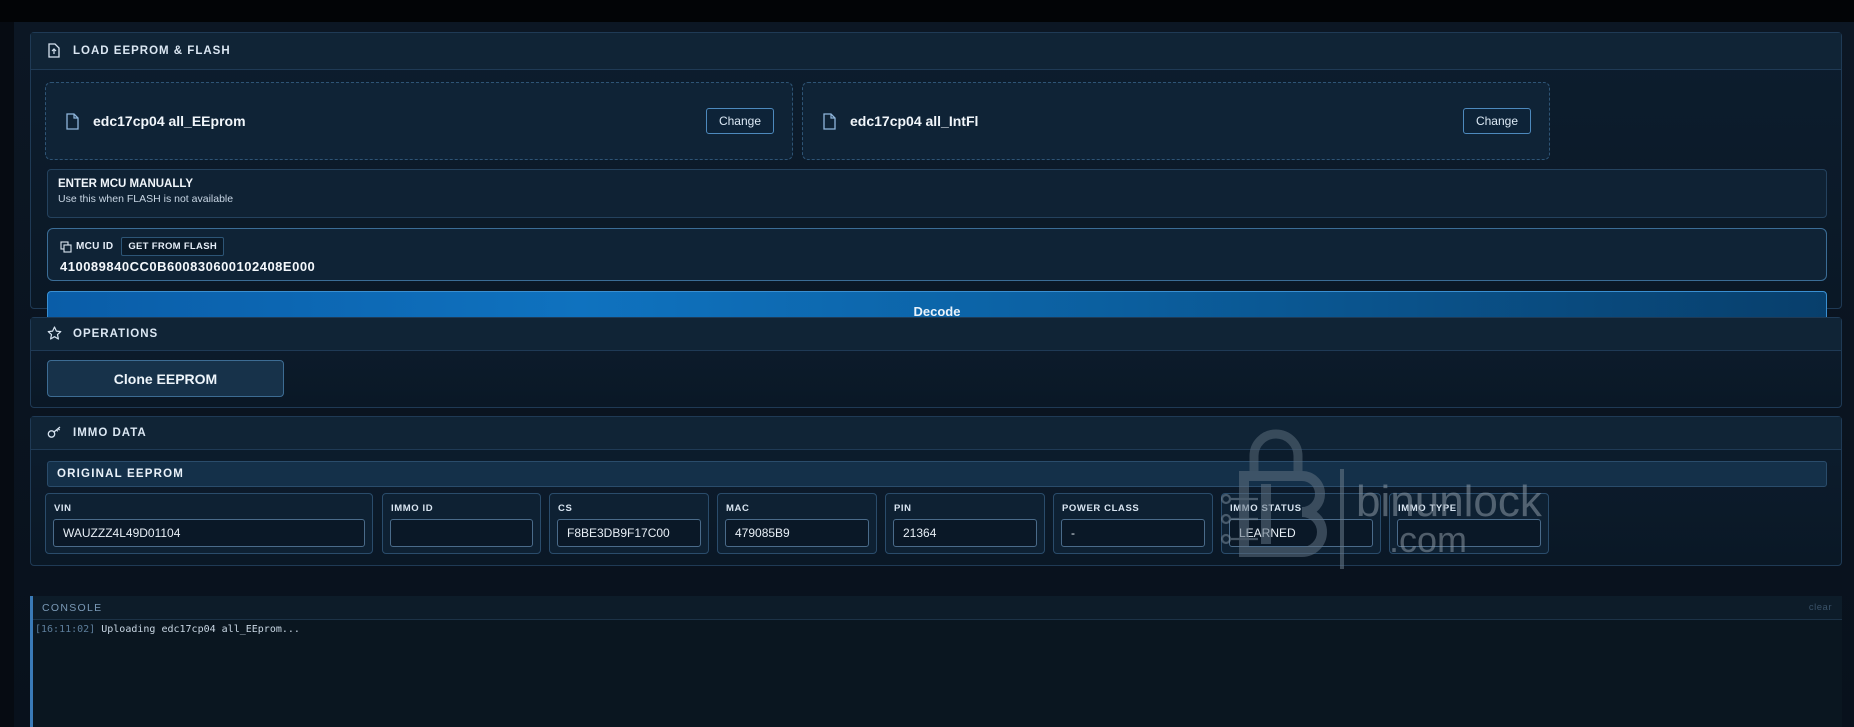 This screenshot has width=1854, height=727. I want to click on vin-input: WAUZZZ4L49D01104, so click(209, 533).